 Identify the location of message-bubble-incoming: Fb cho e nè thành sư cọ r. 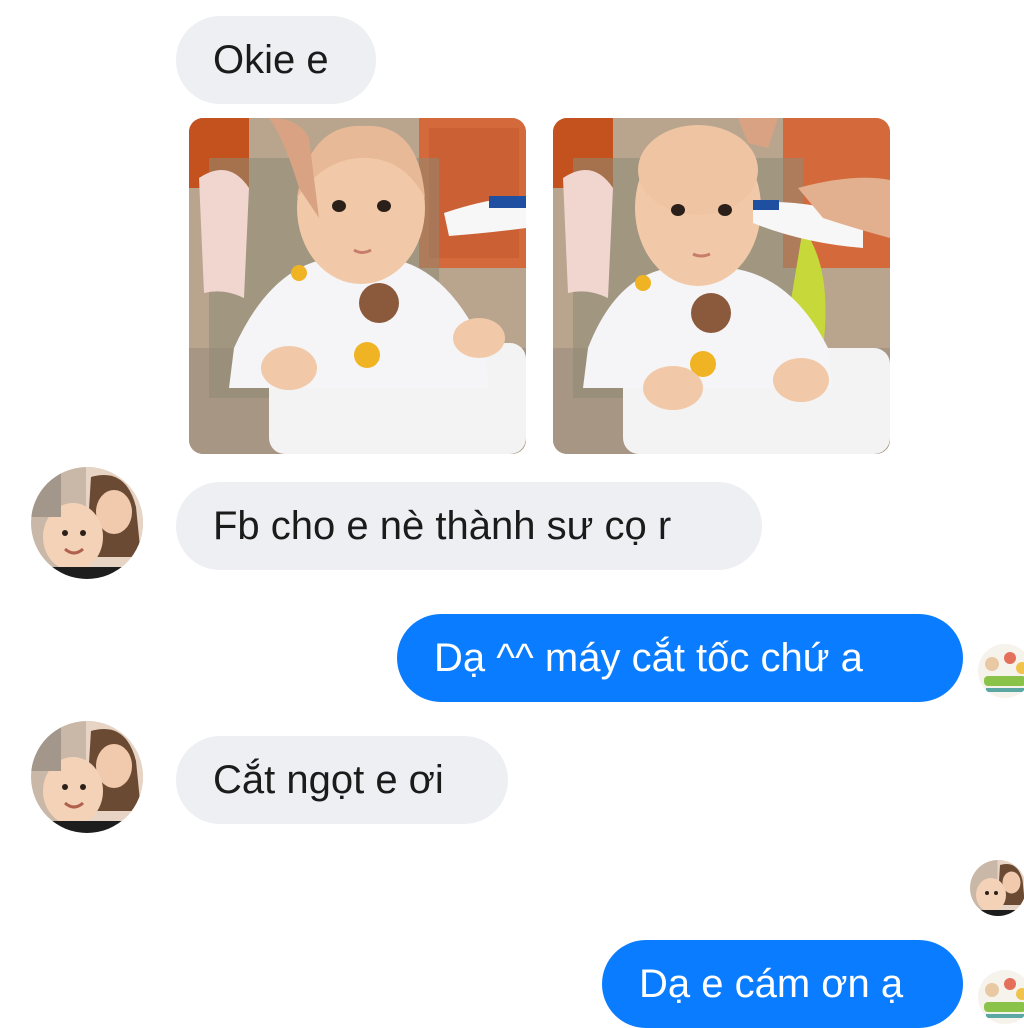
(469, 526).